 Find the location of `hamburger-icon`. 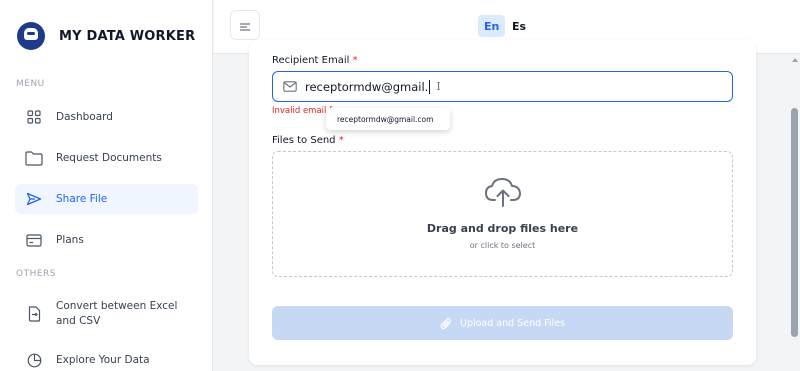

hamburger-icon is located at coordinates (245, 25).